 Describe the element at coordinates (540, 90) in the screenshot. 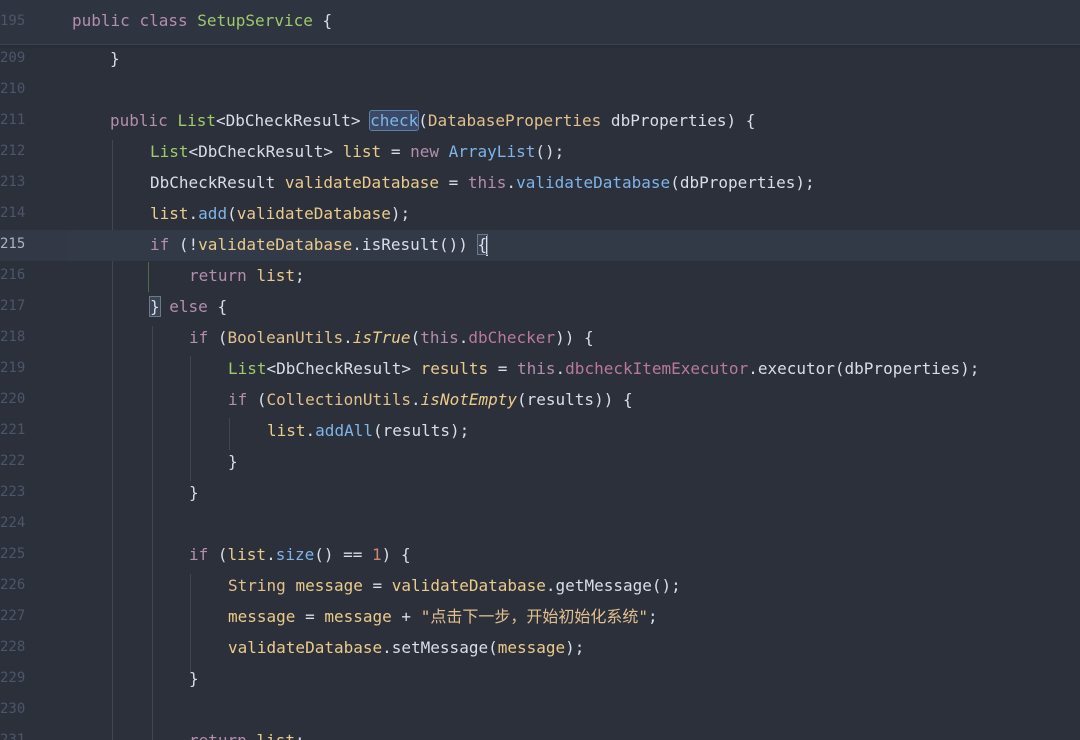

I see `code-line: 210` at that location.